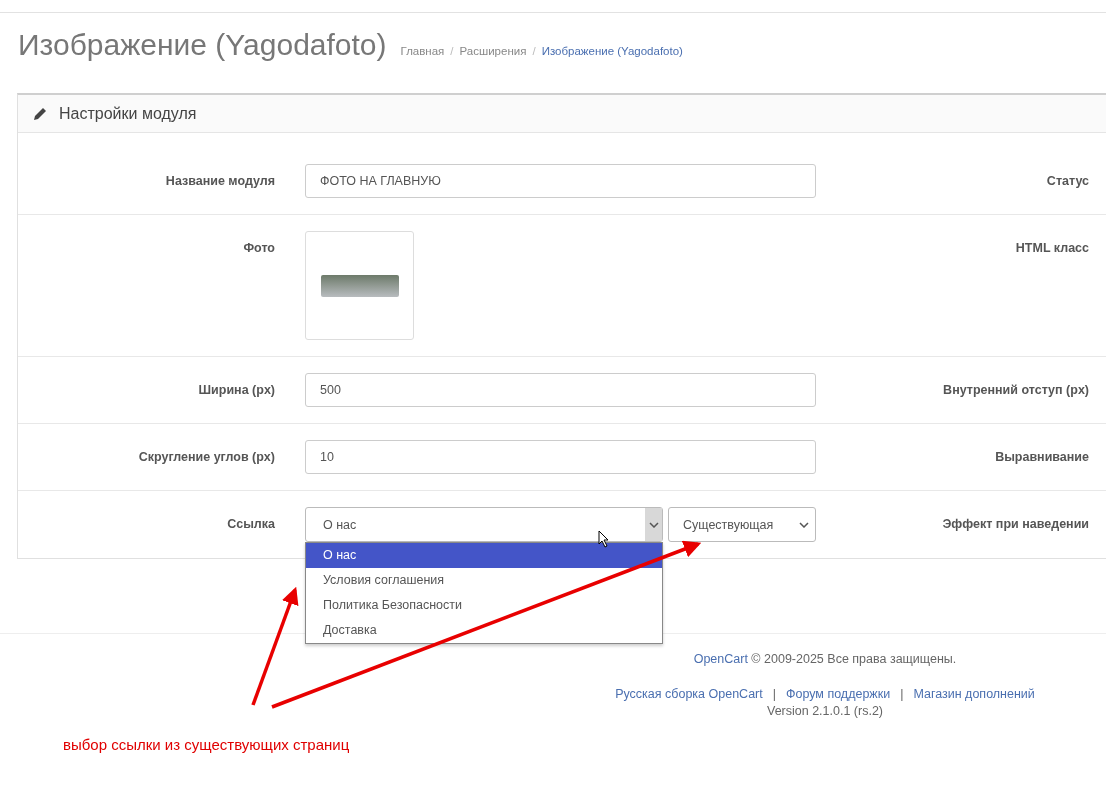  I want to click on text-field: 500, so click(560, 390).